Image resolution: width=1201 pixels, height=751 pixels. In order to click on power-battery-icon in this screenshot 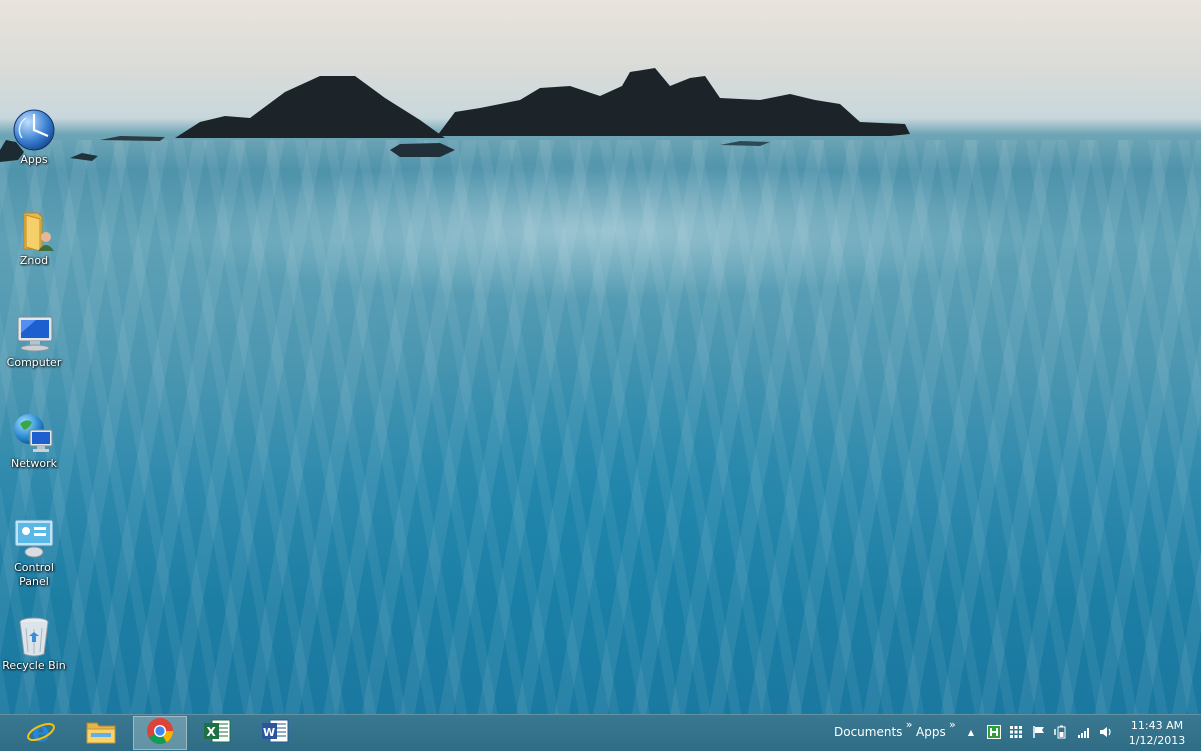, I will do `click(1061, 732)`.